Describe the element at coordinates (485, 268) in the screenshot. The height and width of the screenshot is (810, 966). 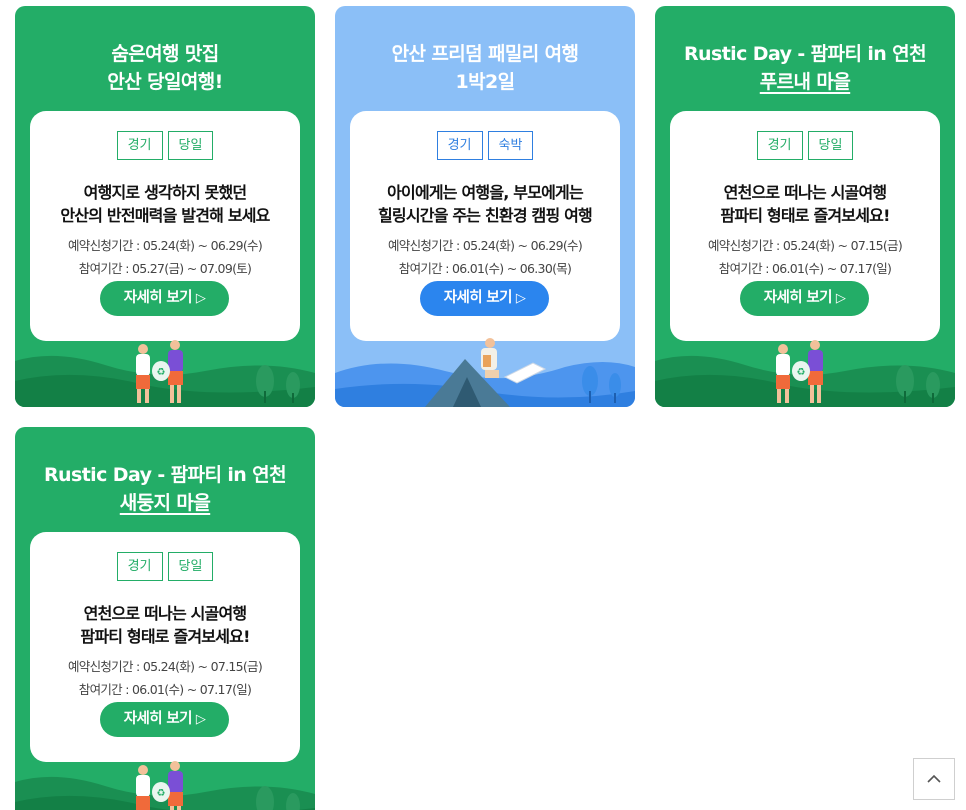
I see `join-period: 참여기간 : 06.01(수) ~ 06.30(목)` at that location.